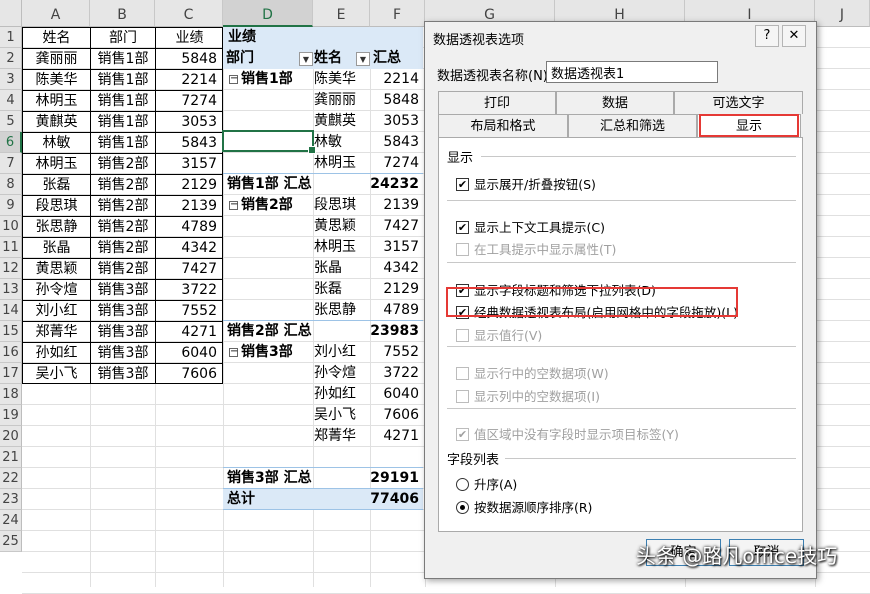  What do you see at coordinates (632, 72) in the screenshot?
I see `pivot-name-input` at bounding box center [632, 72].